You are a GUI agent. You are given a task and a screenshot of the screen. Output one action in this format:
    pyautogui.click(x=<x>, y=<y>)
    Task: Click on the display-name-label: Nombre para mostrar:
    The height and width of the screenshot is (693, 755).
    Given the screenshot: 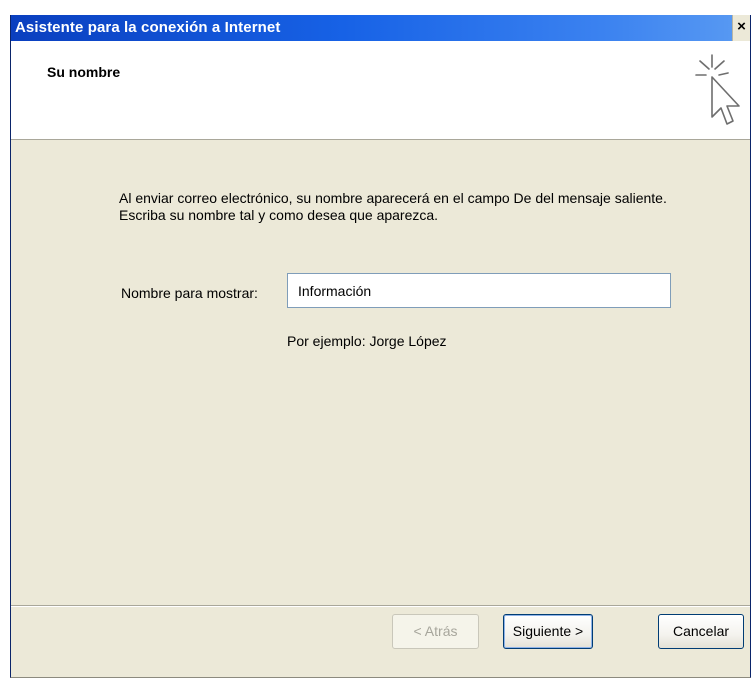 What is the action you would take?
    pyautogui.click(x=189, y=293)
    